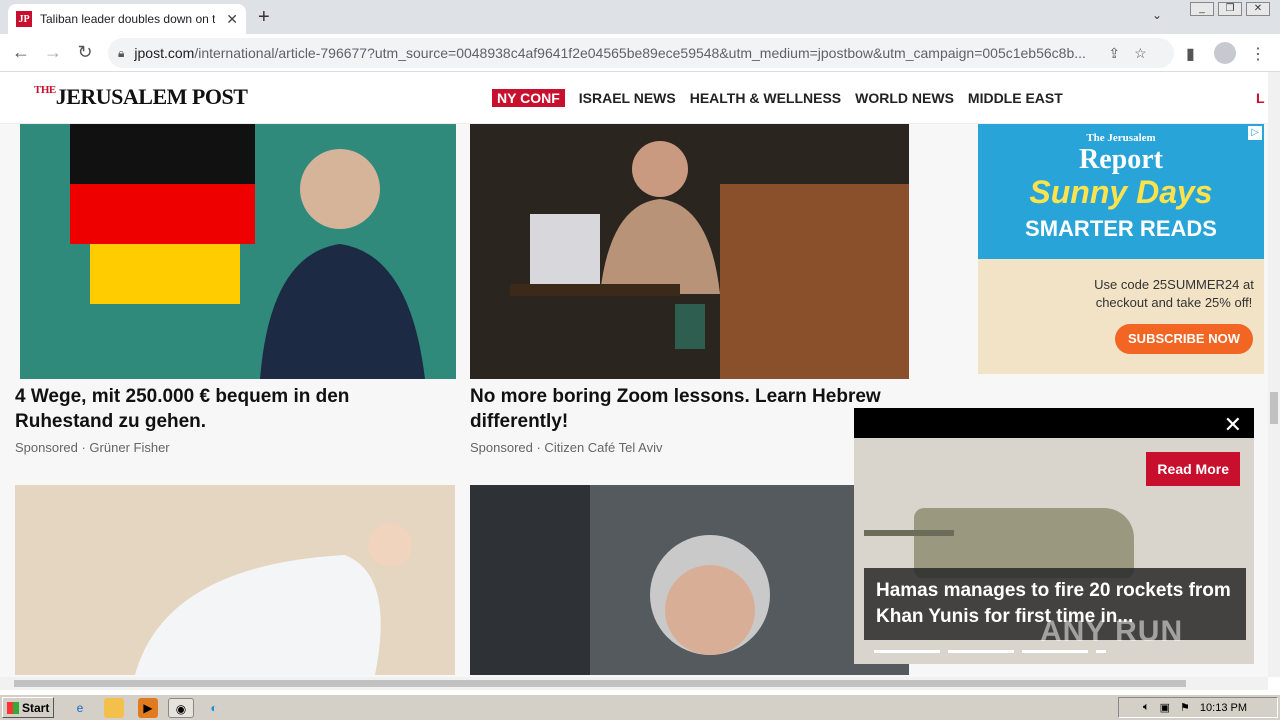 The width and height of the screenshot is (1280, 720). I want to click on url-domain: jpost.com, so click(164, 53).